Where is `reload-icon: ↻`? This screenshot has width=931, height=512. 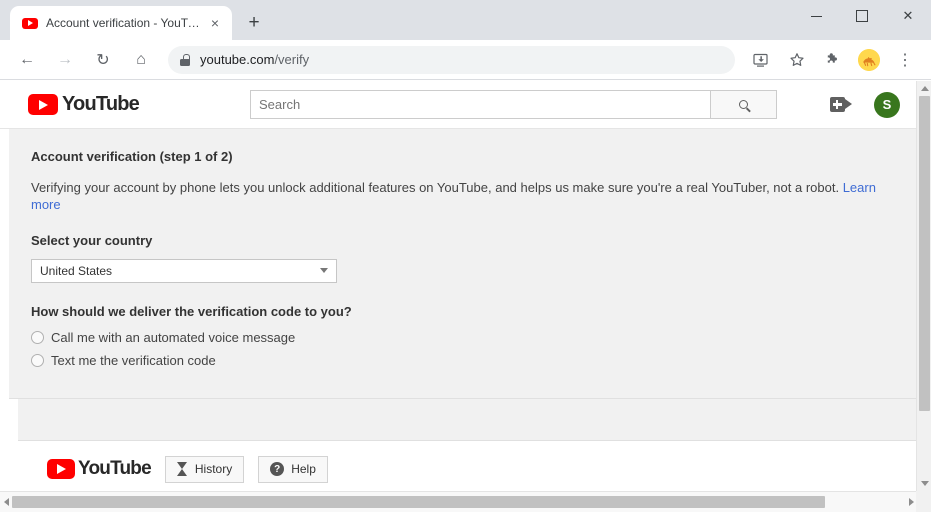
reload-icon: ↻ is located at coordinates (103, 60).